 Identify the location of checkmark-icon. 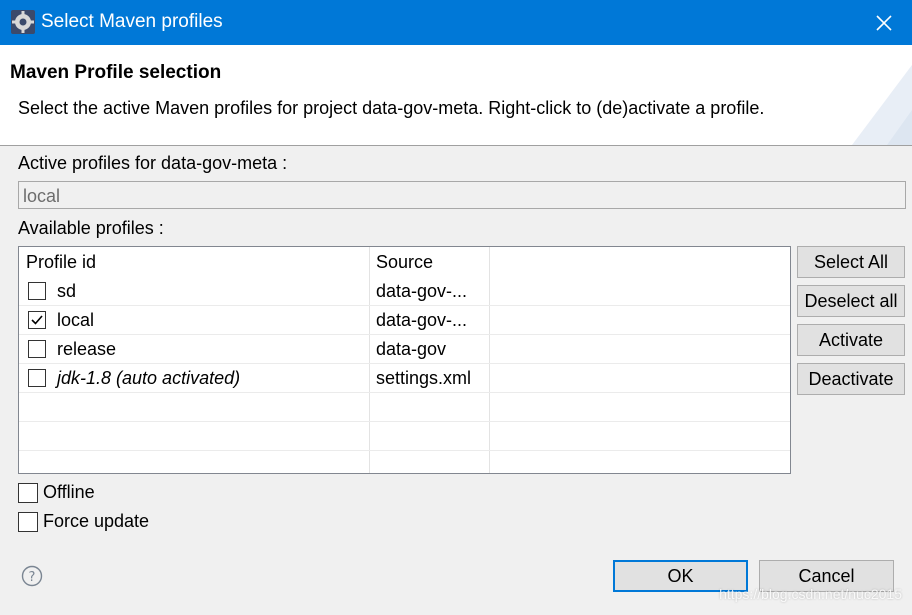
(37, 320).